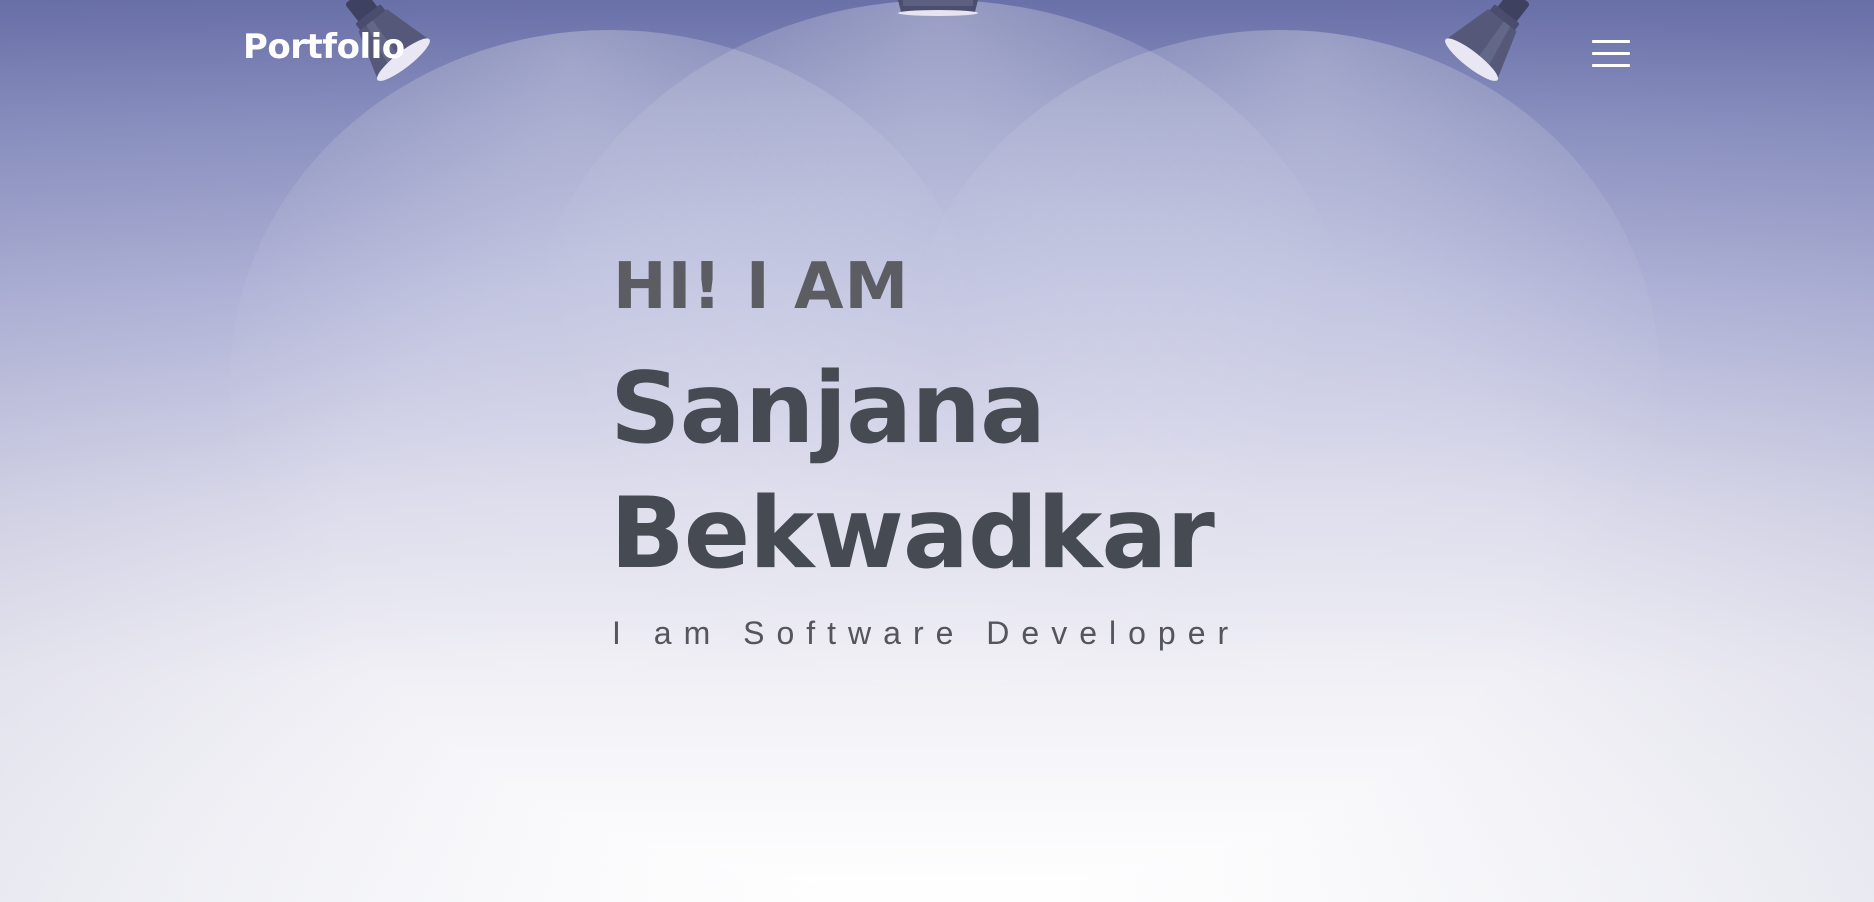 The height and width of the screenshot is (902, 1874). Describe the element at coordinates (761, 287) in the screenshot. I see `hero-greeting: HI! I AM` at that location.